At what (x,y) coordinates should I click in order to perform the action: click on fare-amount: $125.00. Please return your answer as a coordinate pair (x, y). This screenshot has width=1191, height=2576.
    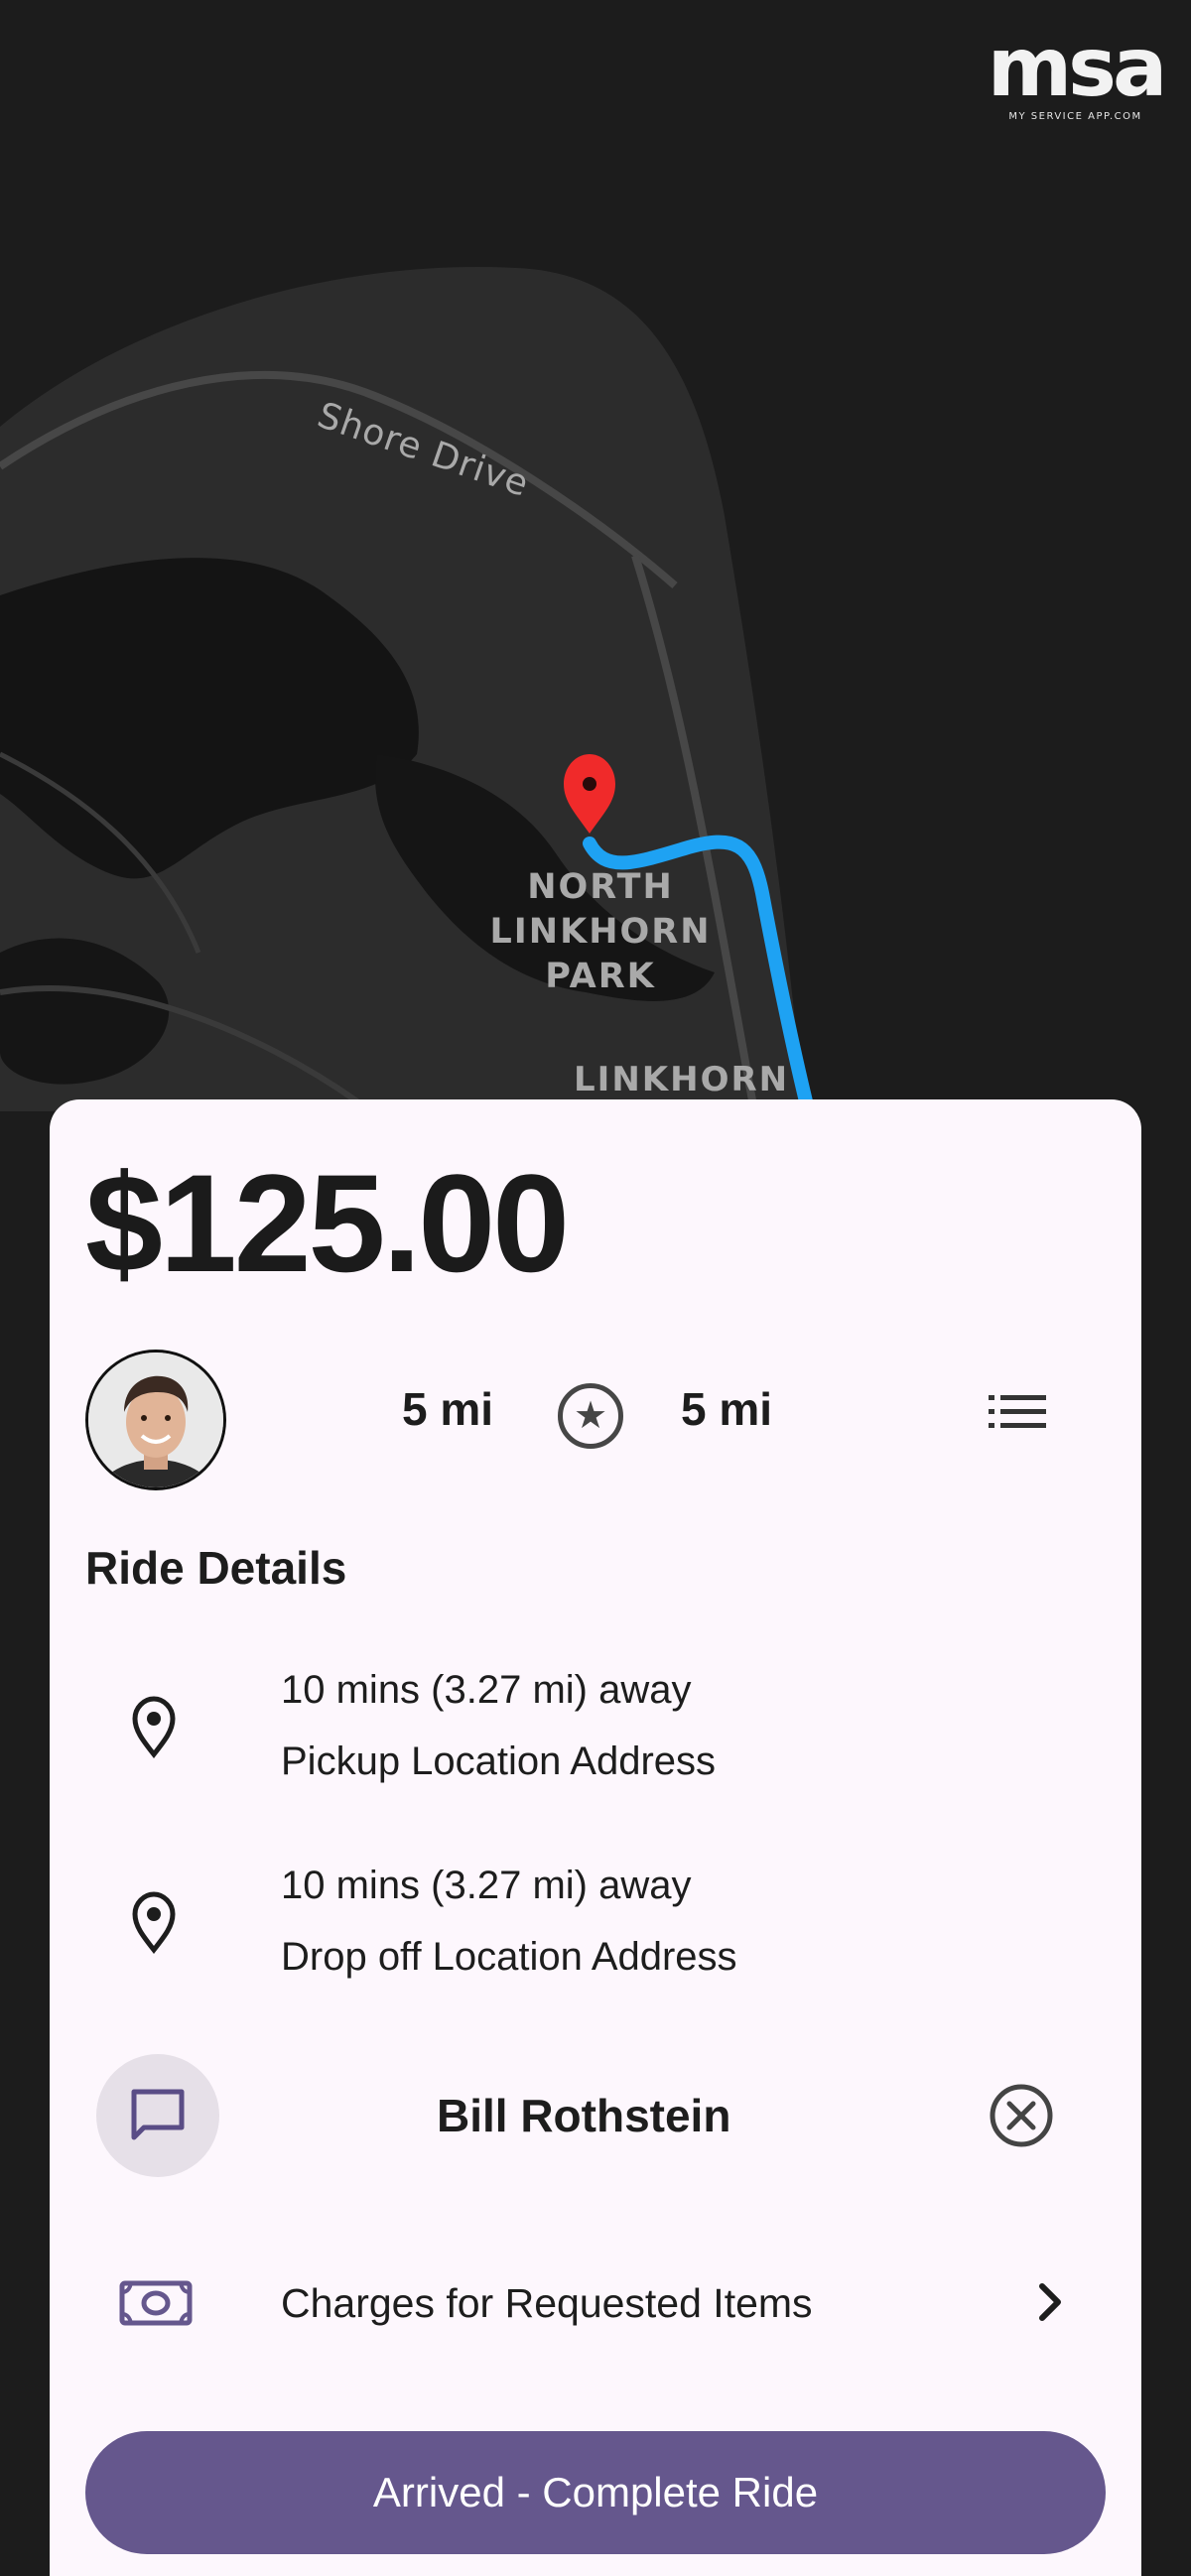
    Looking at the image, I should click on (327, 1223).